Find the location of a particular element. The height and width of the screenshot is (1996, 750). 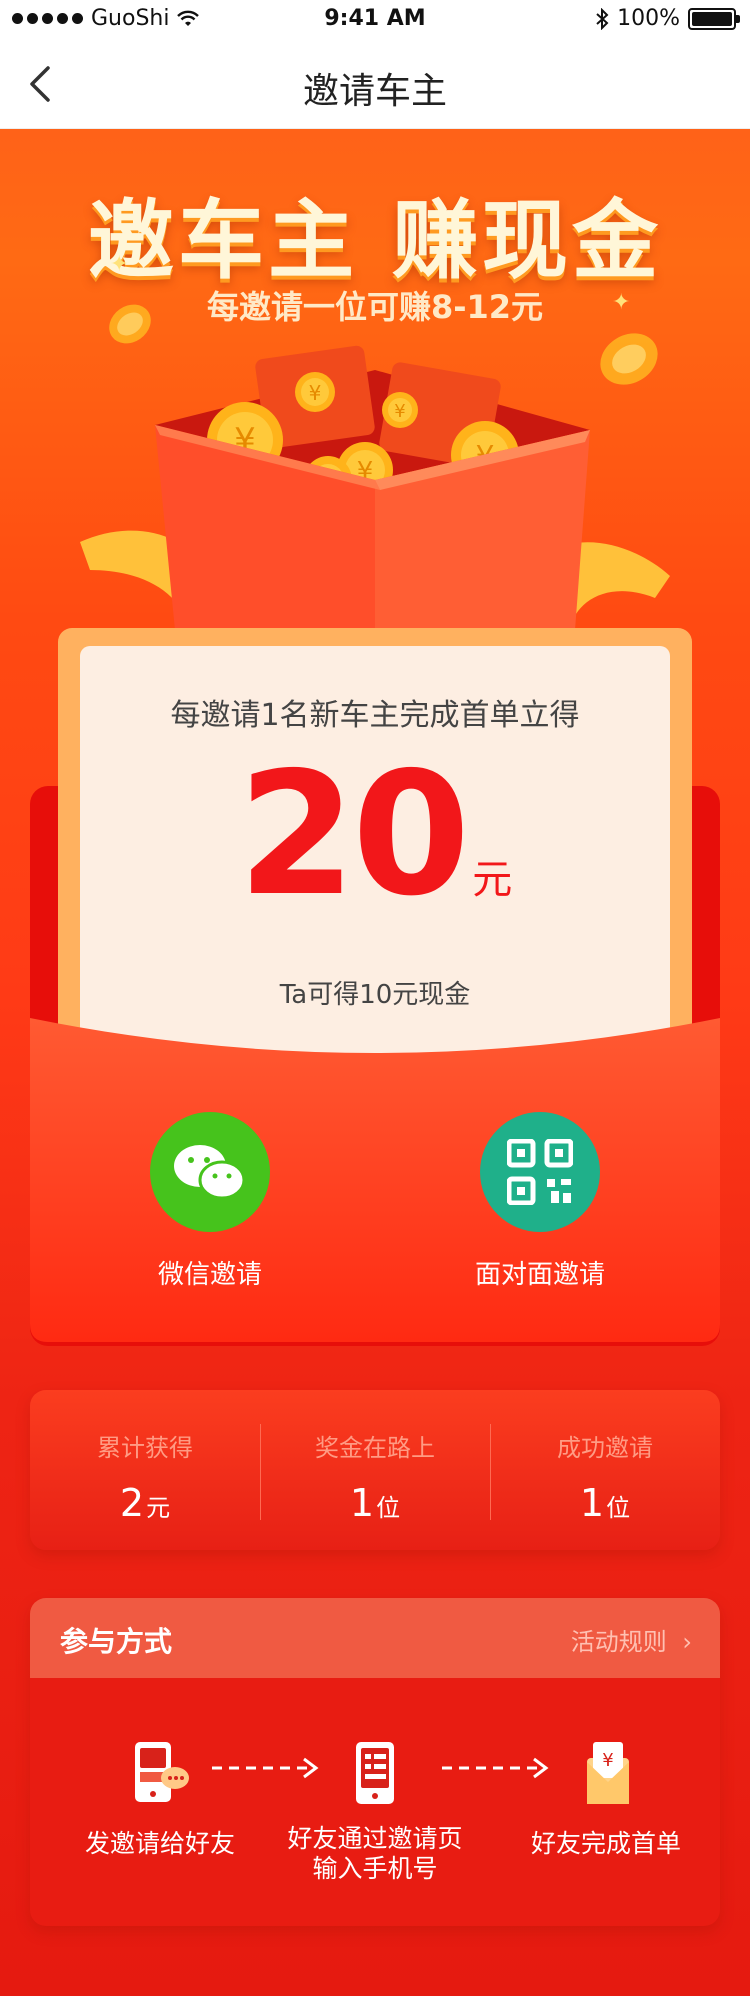

nav-bar: 邀请车主 is located at coordinates (375, 84).